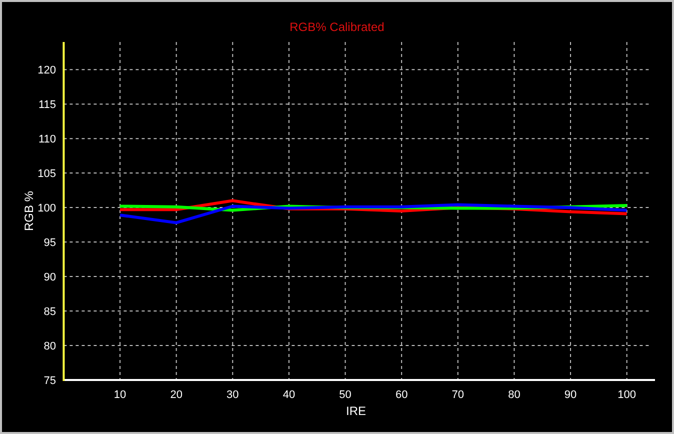  What do you see at coordinates (47, 105) in the screenshot?
I see `y-tick-label: 115` at bounding box center [47, 105].